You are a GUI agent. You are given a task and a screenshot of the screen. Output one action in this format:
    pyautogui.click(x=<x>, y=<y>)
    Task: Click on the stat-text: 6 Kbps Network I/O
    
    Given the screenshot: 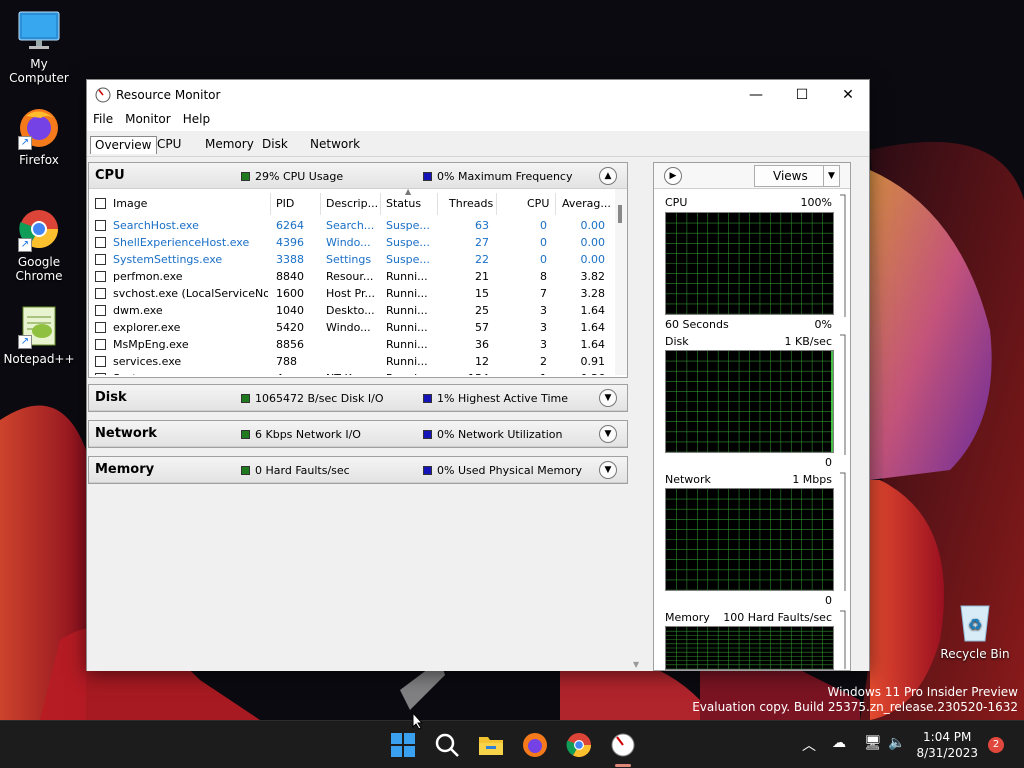 What is the action you would take?
    pyautogui.click(x=308, y=434)
    